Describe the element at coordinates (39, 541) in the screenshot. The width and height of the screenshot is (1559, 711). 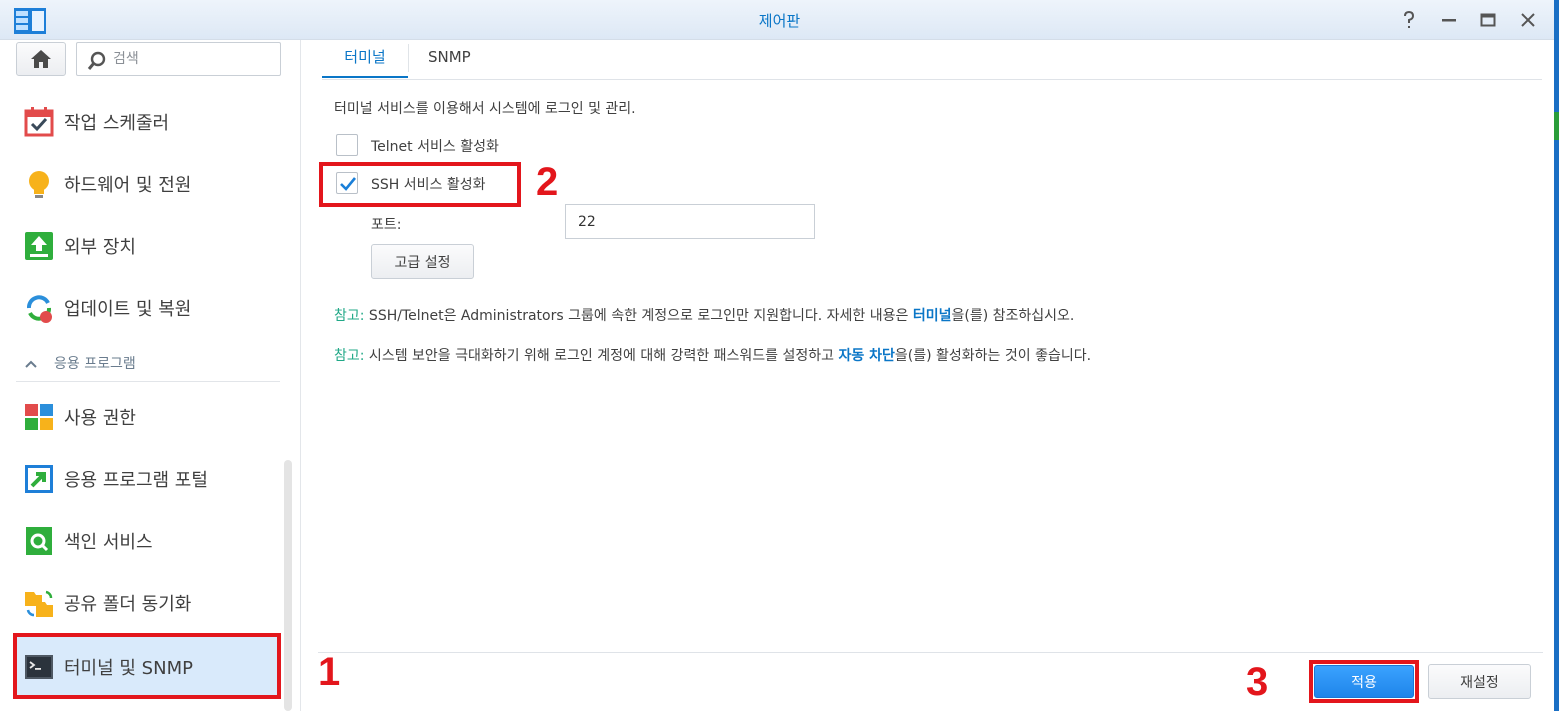
I see `indexing-icon` at that location.